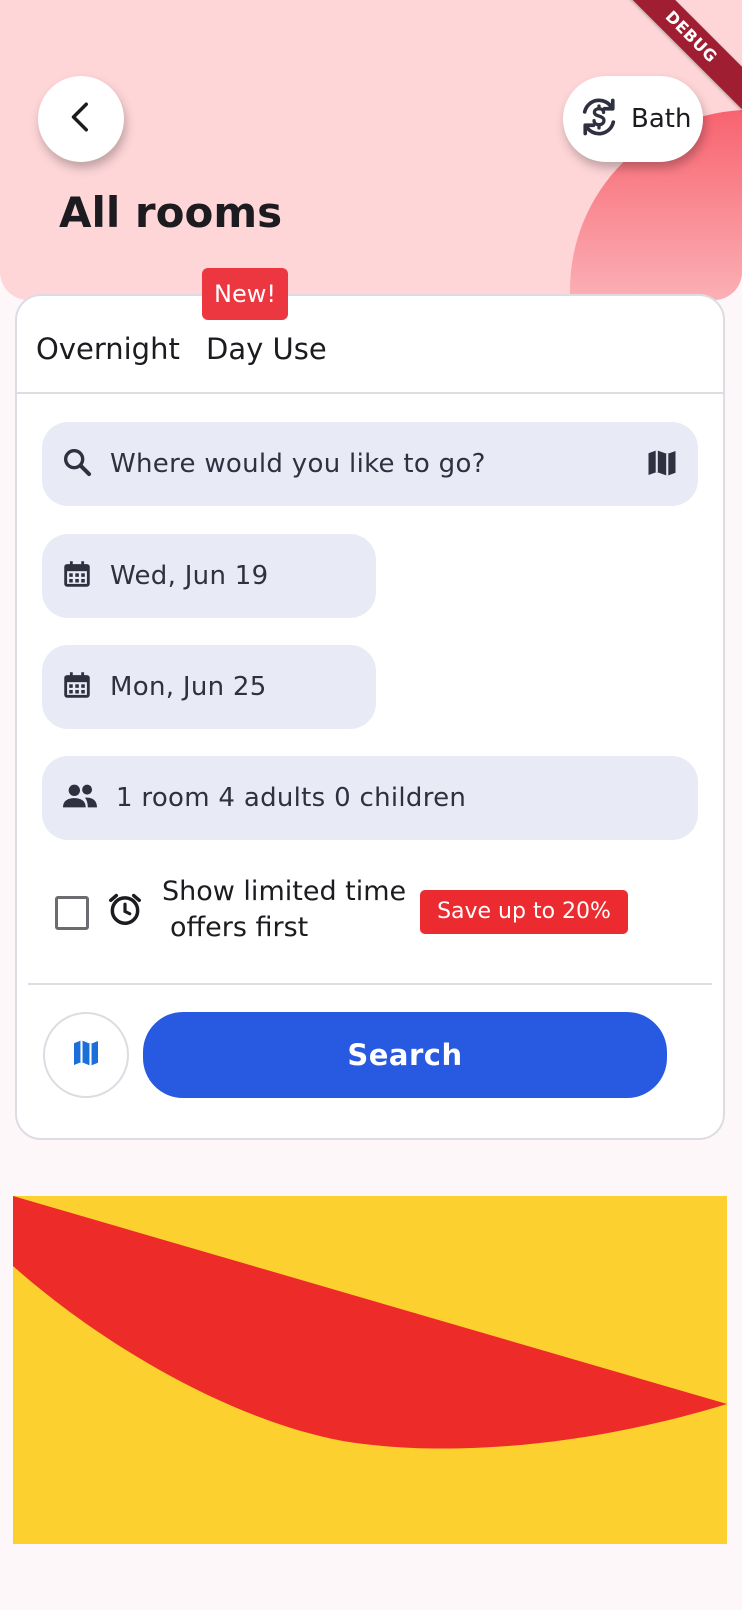 The width and height of the screenshot is (742, 1610). What do you see at coordinates (405, 1055) in the screenshot?
I see `search-button: Search` at bounding box center [405, 1055].